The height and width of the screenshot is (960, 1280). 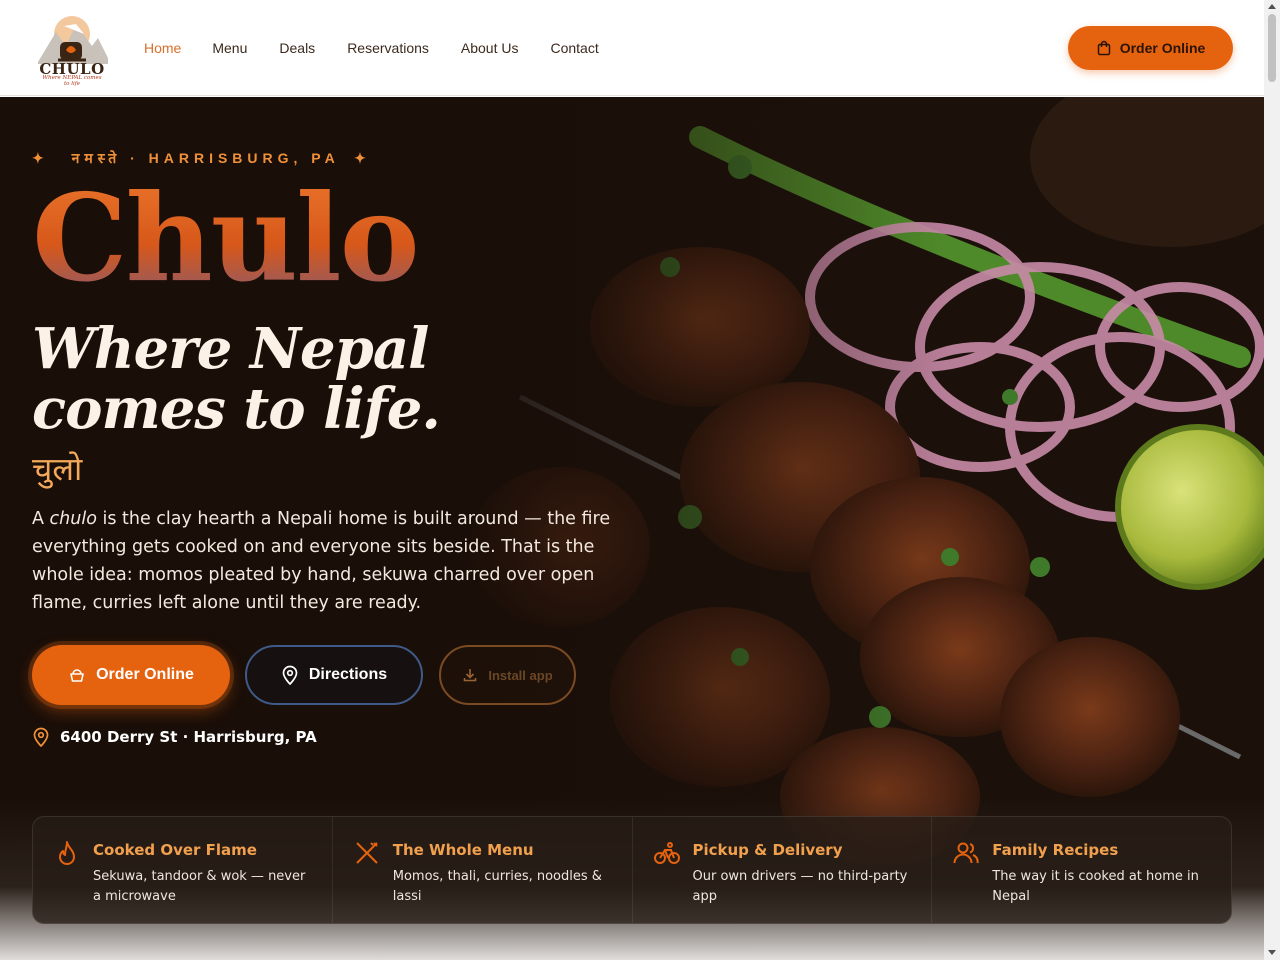 I want to click on feature-title: The Whole Menu, so click(x=463, y=850).